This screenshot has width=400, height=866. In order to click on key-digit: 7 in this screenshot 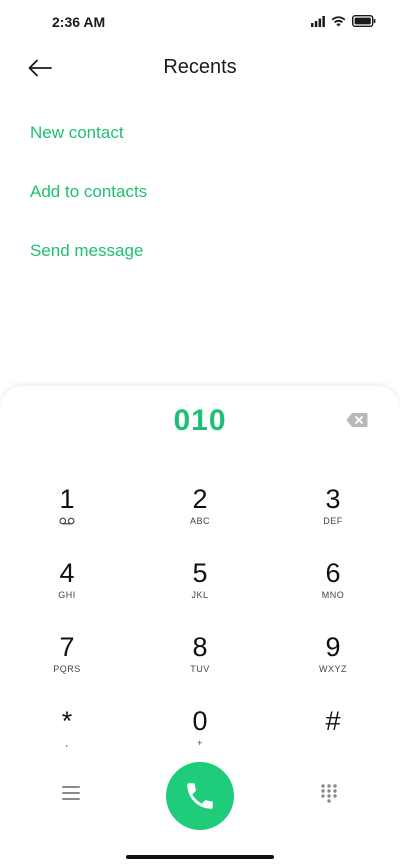, I will do `click(67, 647)`.